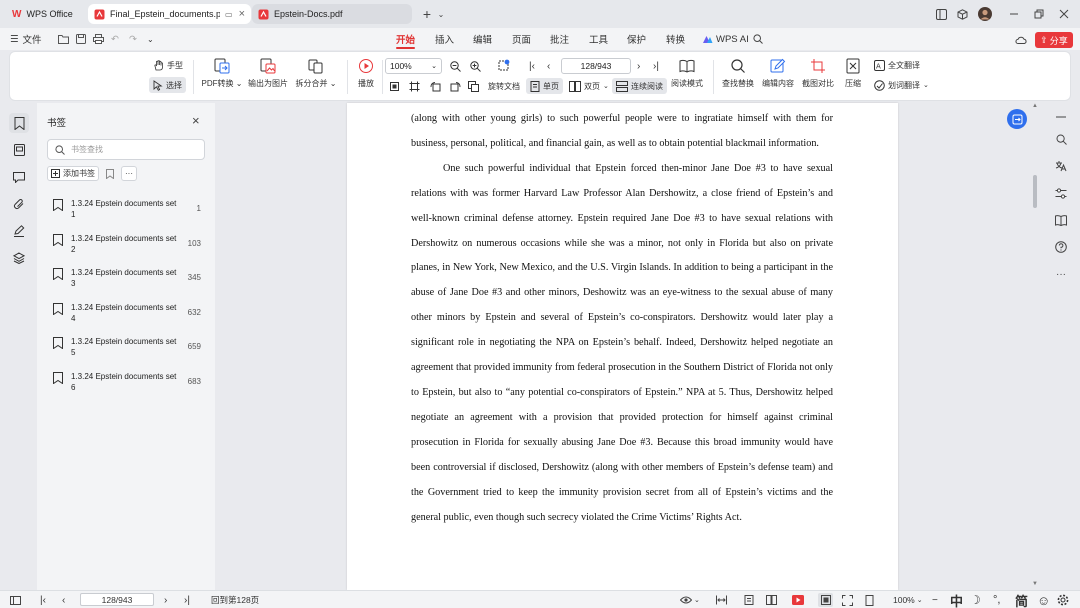  Describe the element at coordinates (521, 39) in the screenshot. I see `menu-item-page: 页面` at that location.